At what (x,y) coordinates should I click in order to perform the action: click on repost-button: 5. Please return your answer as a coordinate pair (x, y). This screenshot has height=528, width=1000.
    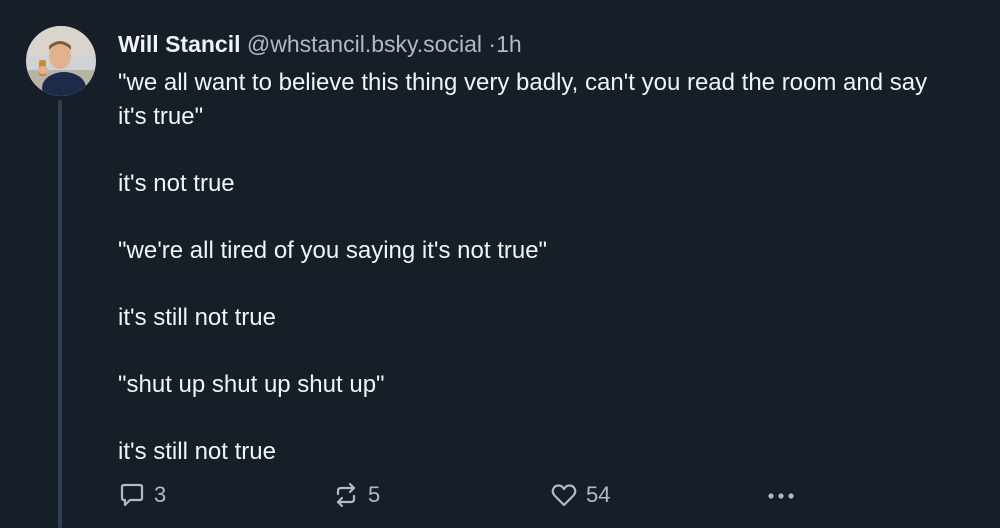
    Looking at the image, I should click on (356, 495).